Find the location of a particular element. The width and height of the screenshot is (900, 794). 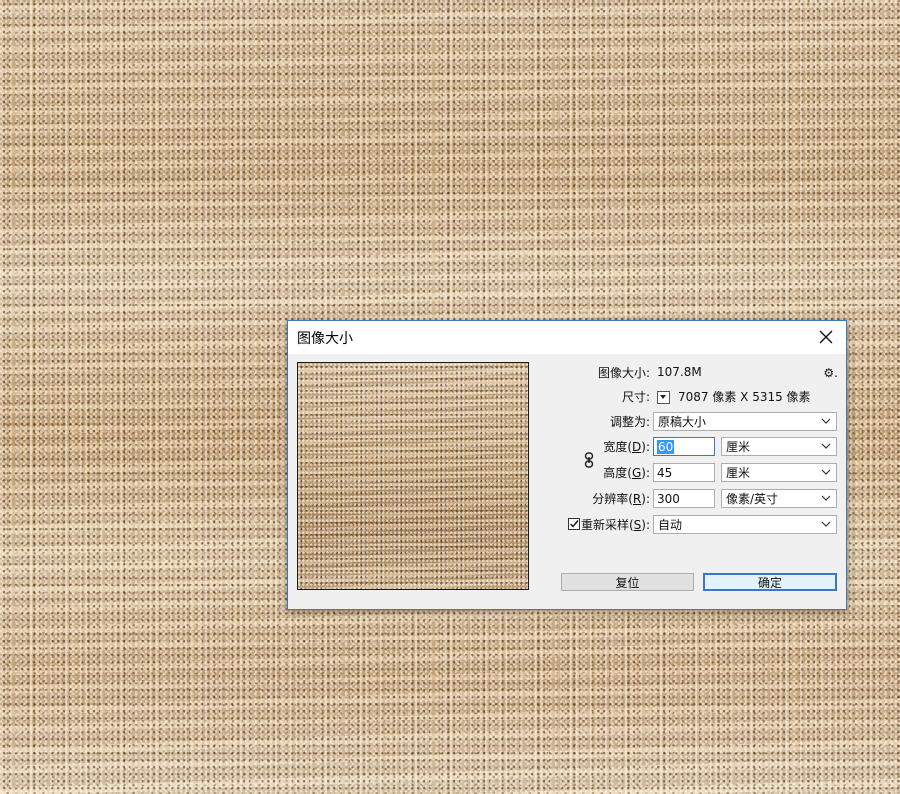

close-icon is located at coordinates (826, 337).